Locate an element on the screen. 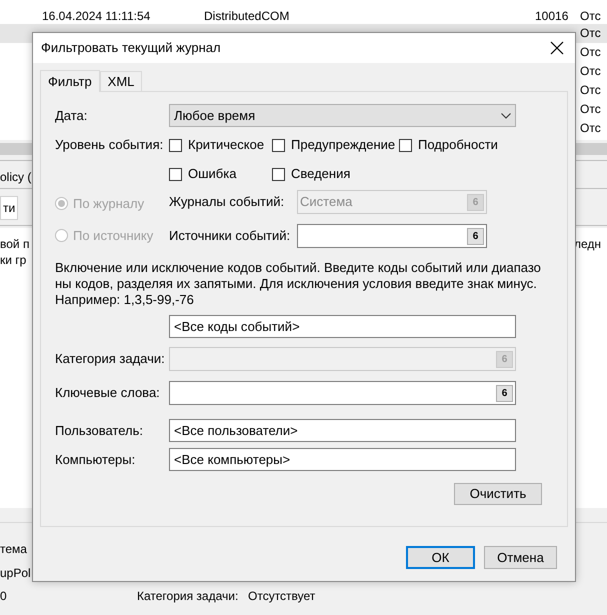  event-id-cell-text: 10016 is located at coordinates (551, 16).